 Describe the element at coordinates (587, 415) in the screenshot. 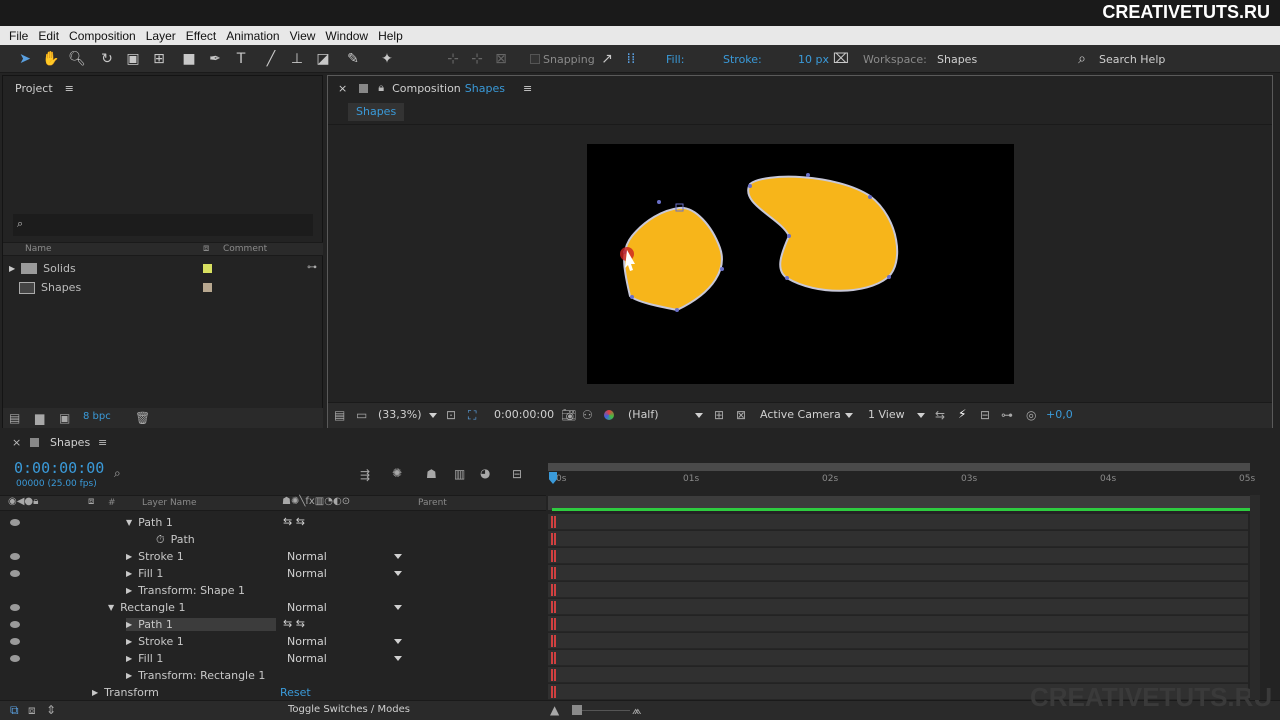

I see `show-snapshot-icon: ⚇` at that location.